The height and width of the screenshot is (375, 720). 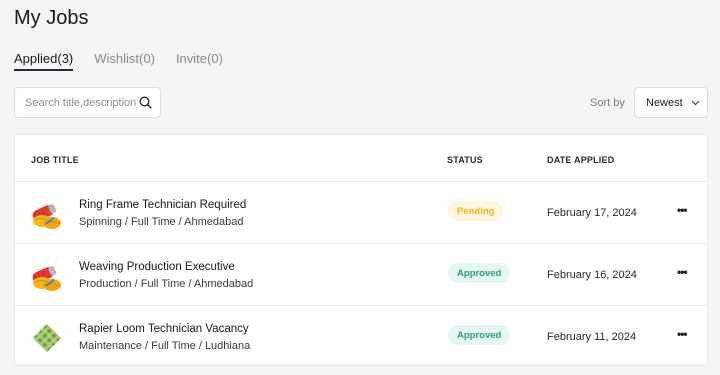 What do you see at coordinates (161, 222) in the screenshot?
I see `job-meta: Spinning / Full Time / Ahmedabad` at bounding box center [161, 222].